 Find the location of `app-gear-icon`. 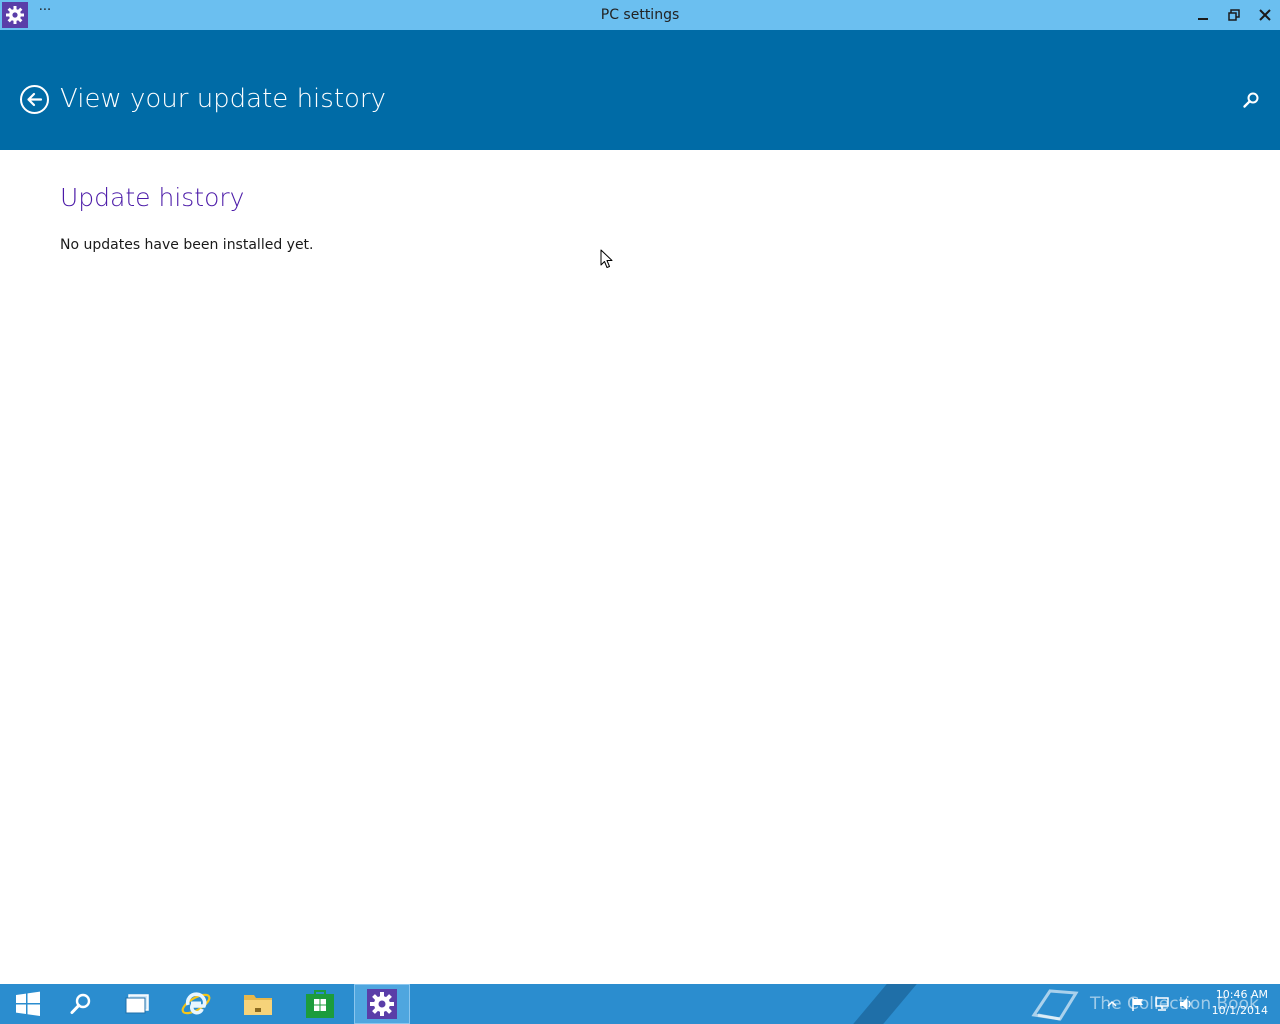

app-gear-icon is located at coordinates (15, 15).